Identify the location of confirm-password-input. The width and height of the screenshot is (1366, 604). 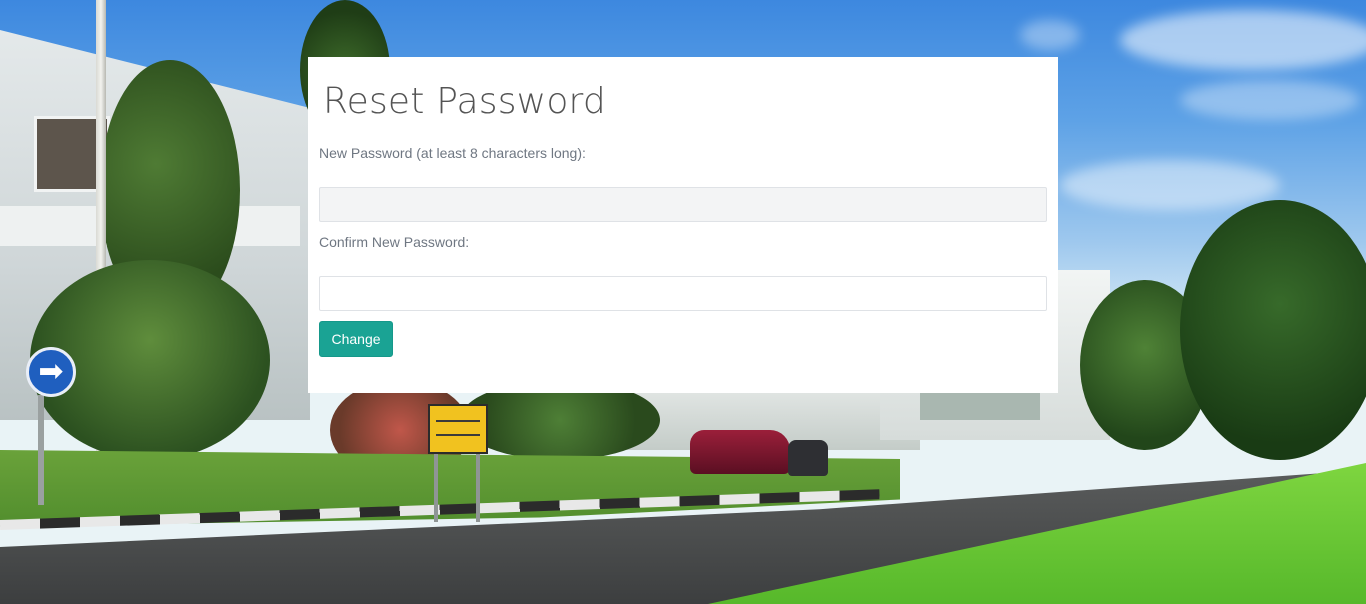
(683, 293).